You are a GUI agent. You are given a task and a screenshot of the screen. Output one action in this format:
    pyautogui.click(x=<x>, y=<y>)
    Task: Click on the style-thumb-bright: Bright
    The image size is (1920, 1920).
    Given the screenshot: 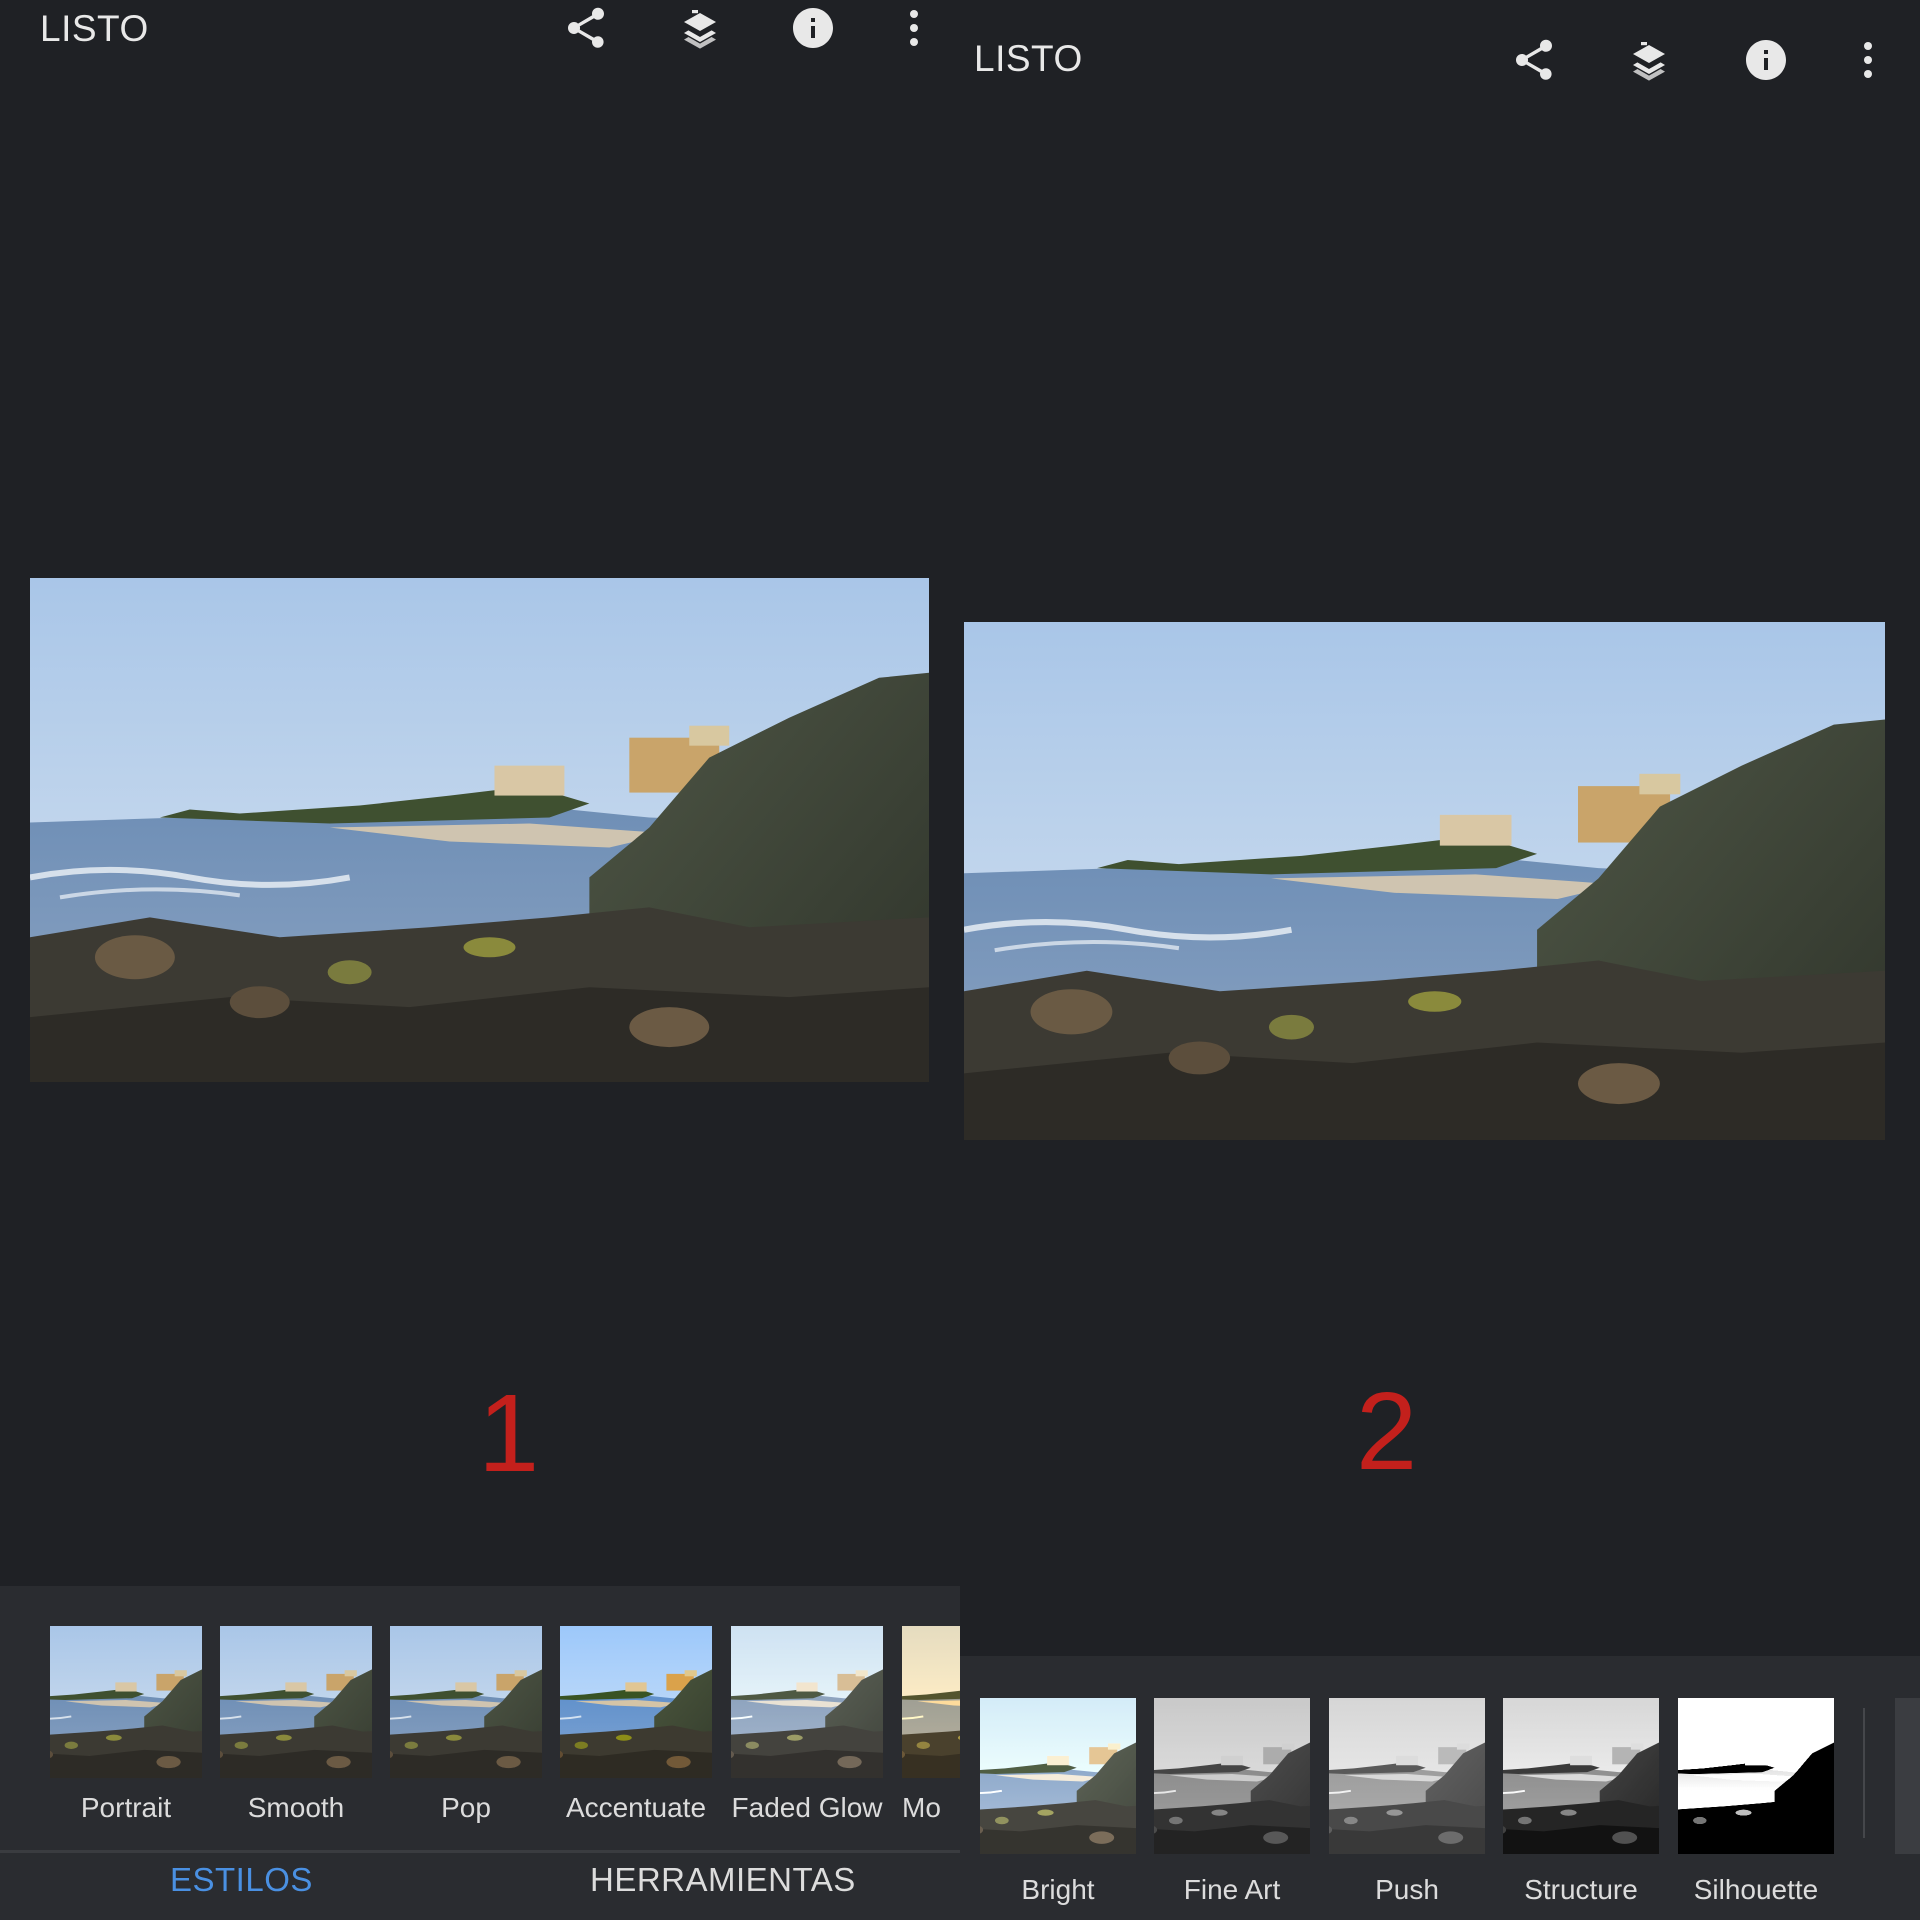 What is the action you would take?
    pyautogui.click(x=1058, y=1808)
    